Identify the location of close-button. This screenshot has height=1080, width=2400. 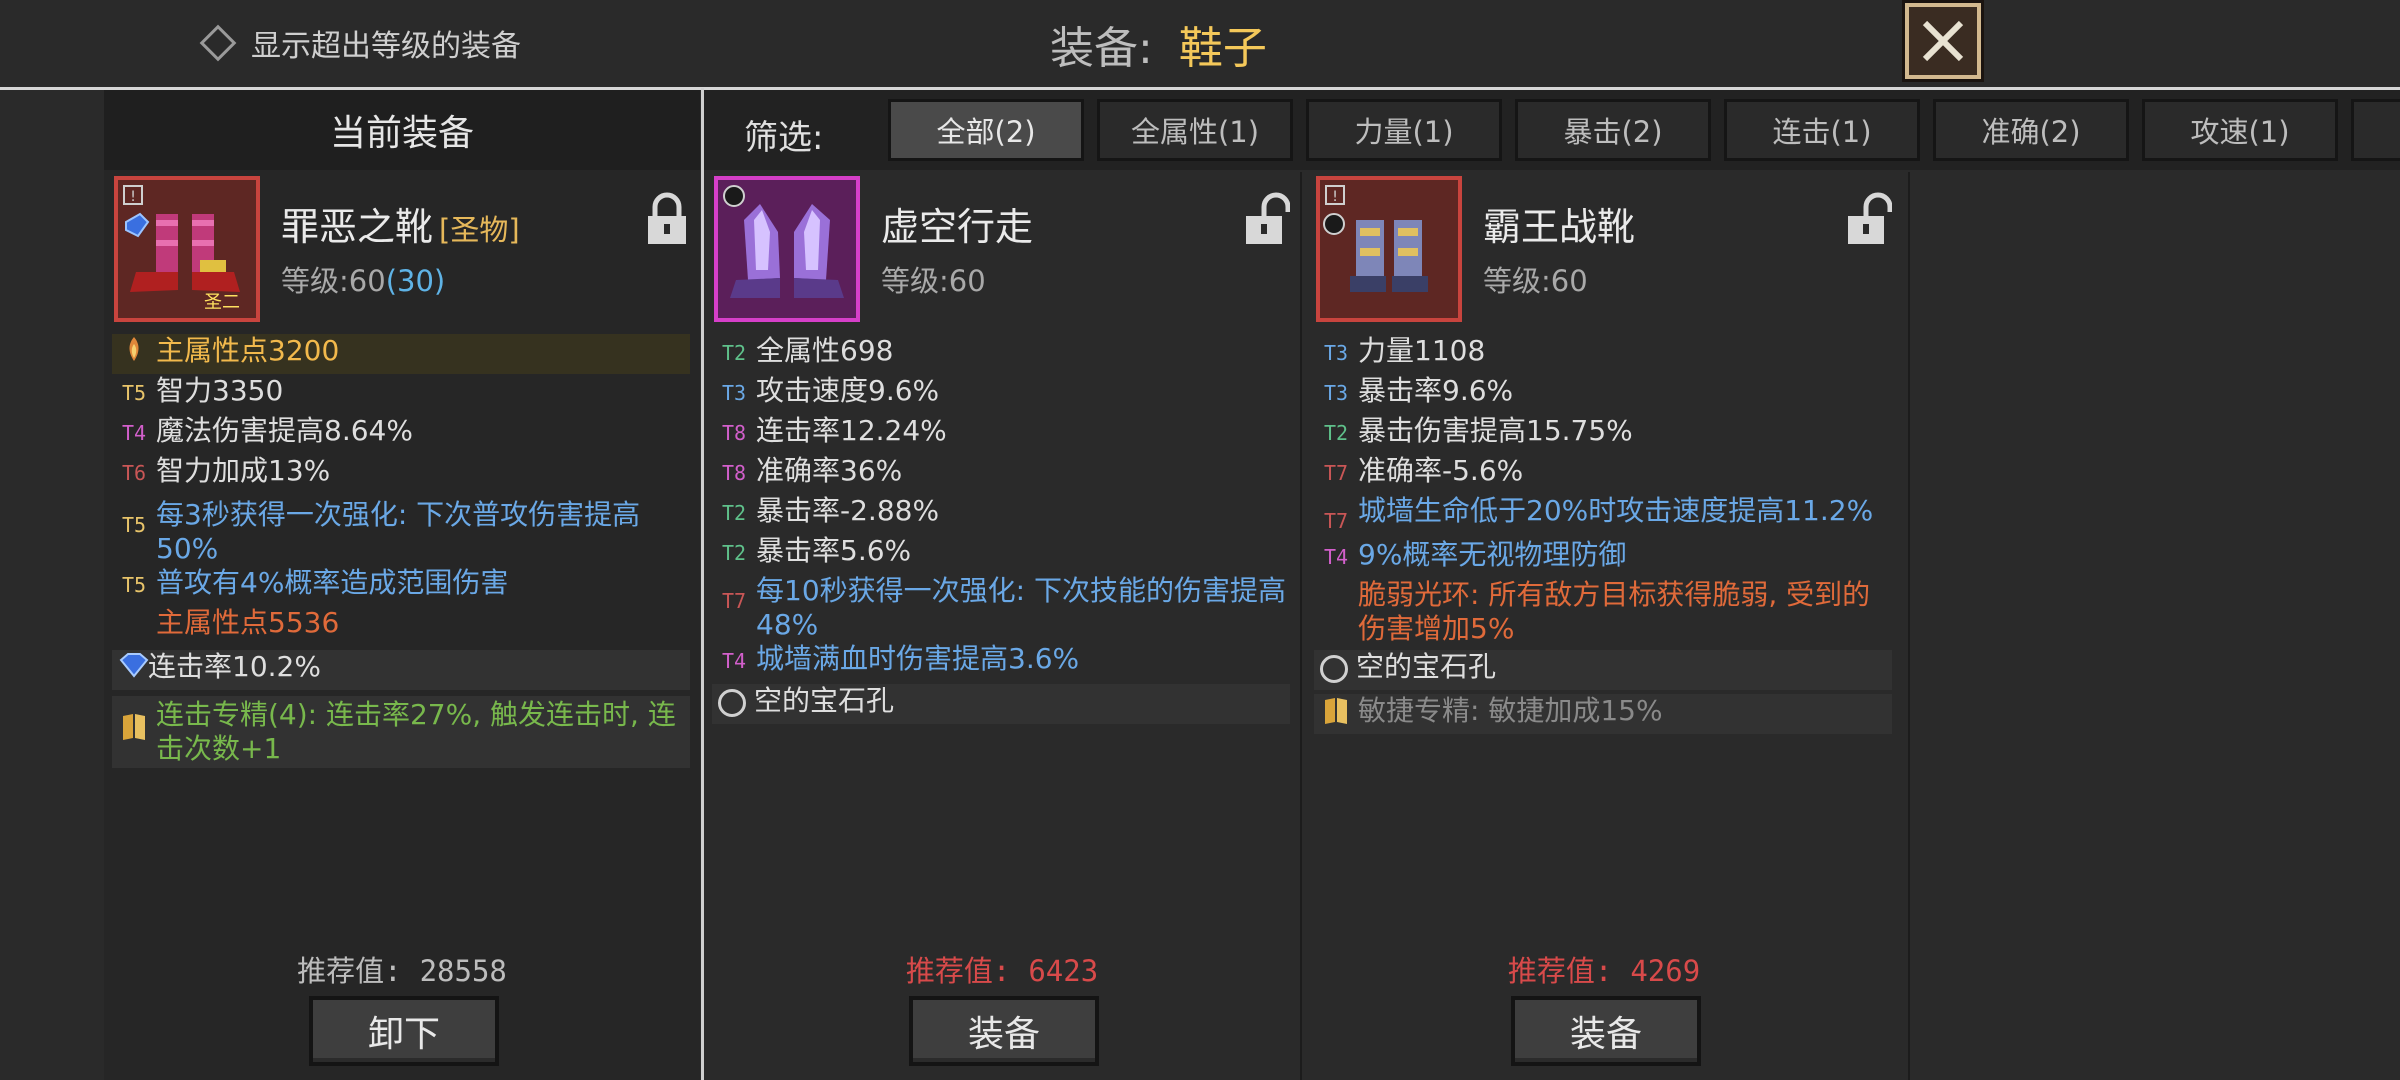
(1943, 41).